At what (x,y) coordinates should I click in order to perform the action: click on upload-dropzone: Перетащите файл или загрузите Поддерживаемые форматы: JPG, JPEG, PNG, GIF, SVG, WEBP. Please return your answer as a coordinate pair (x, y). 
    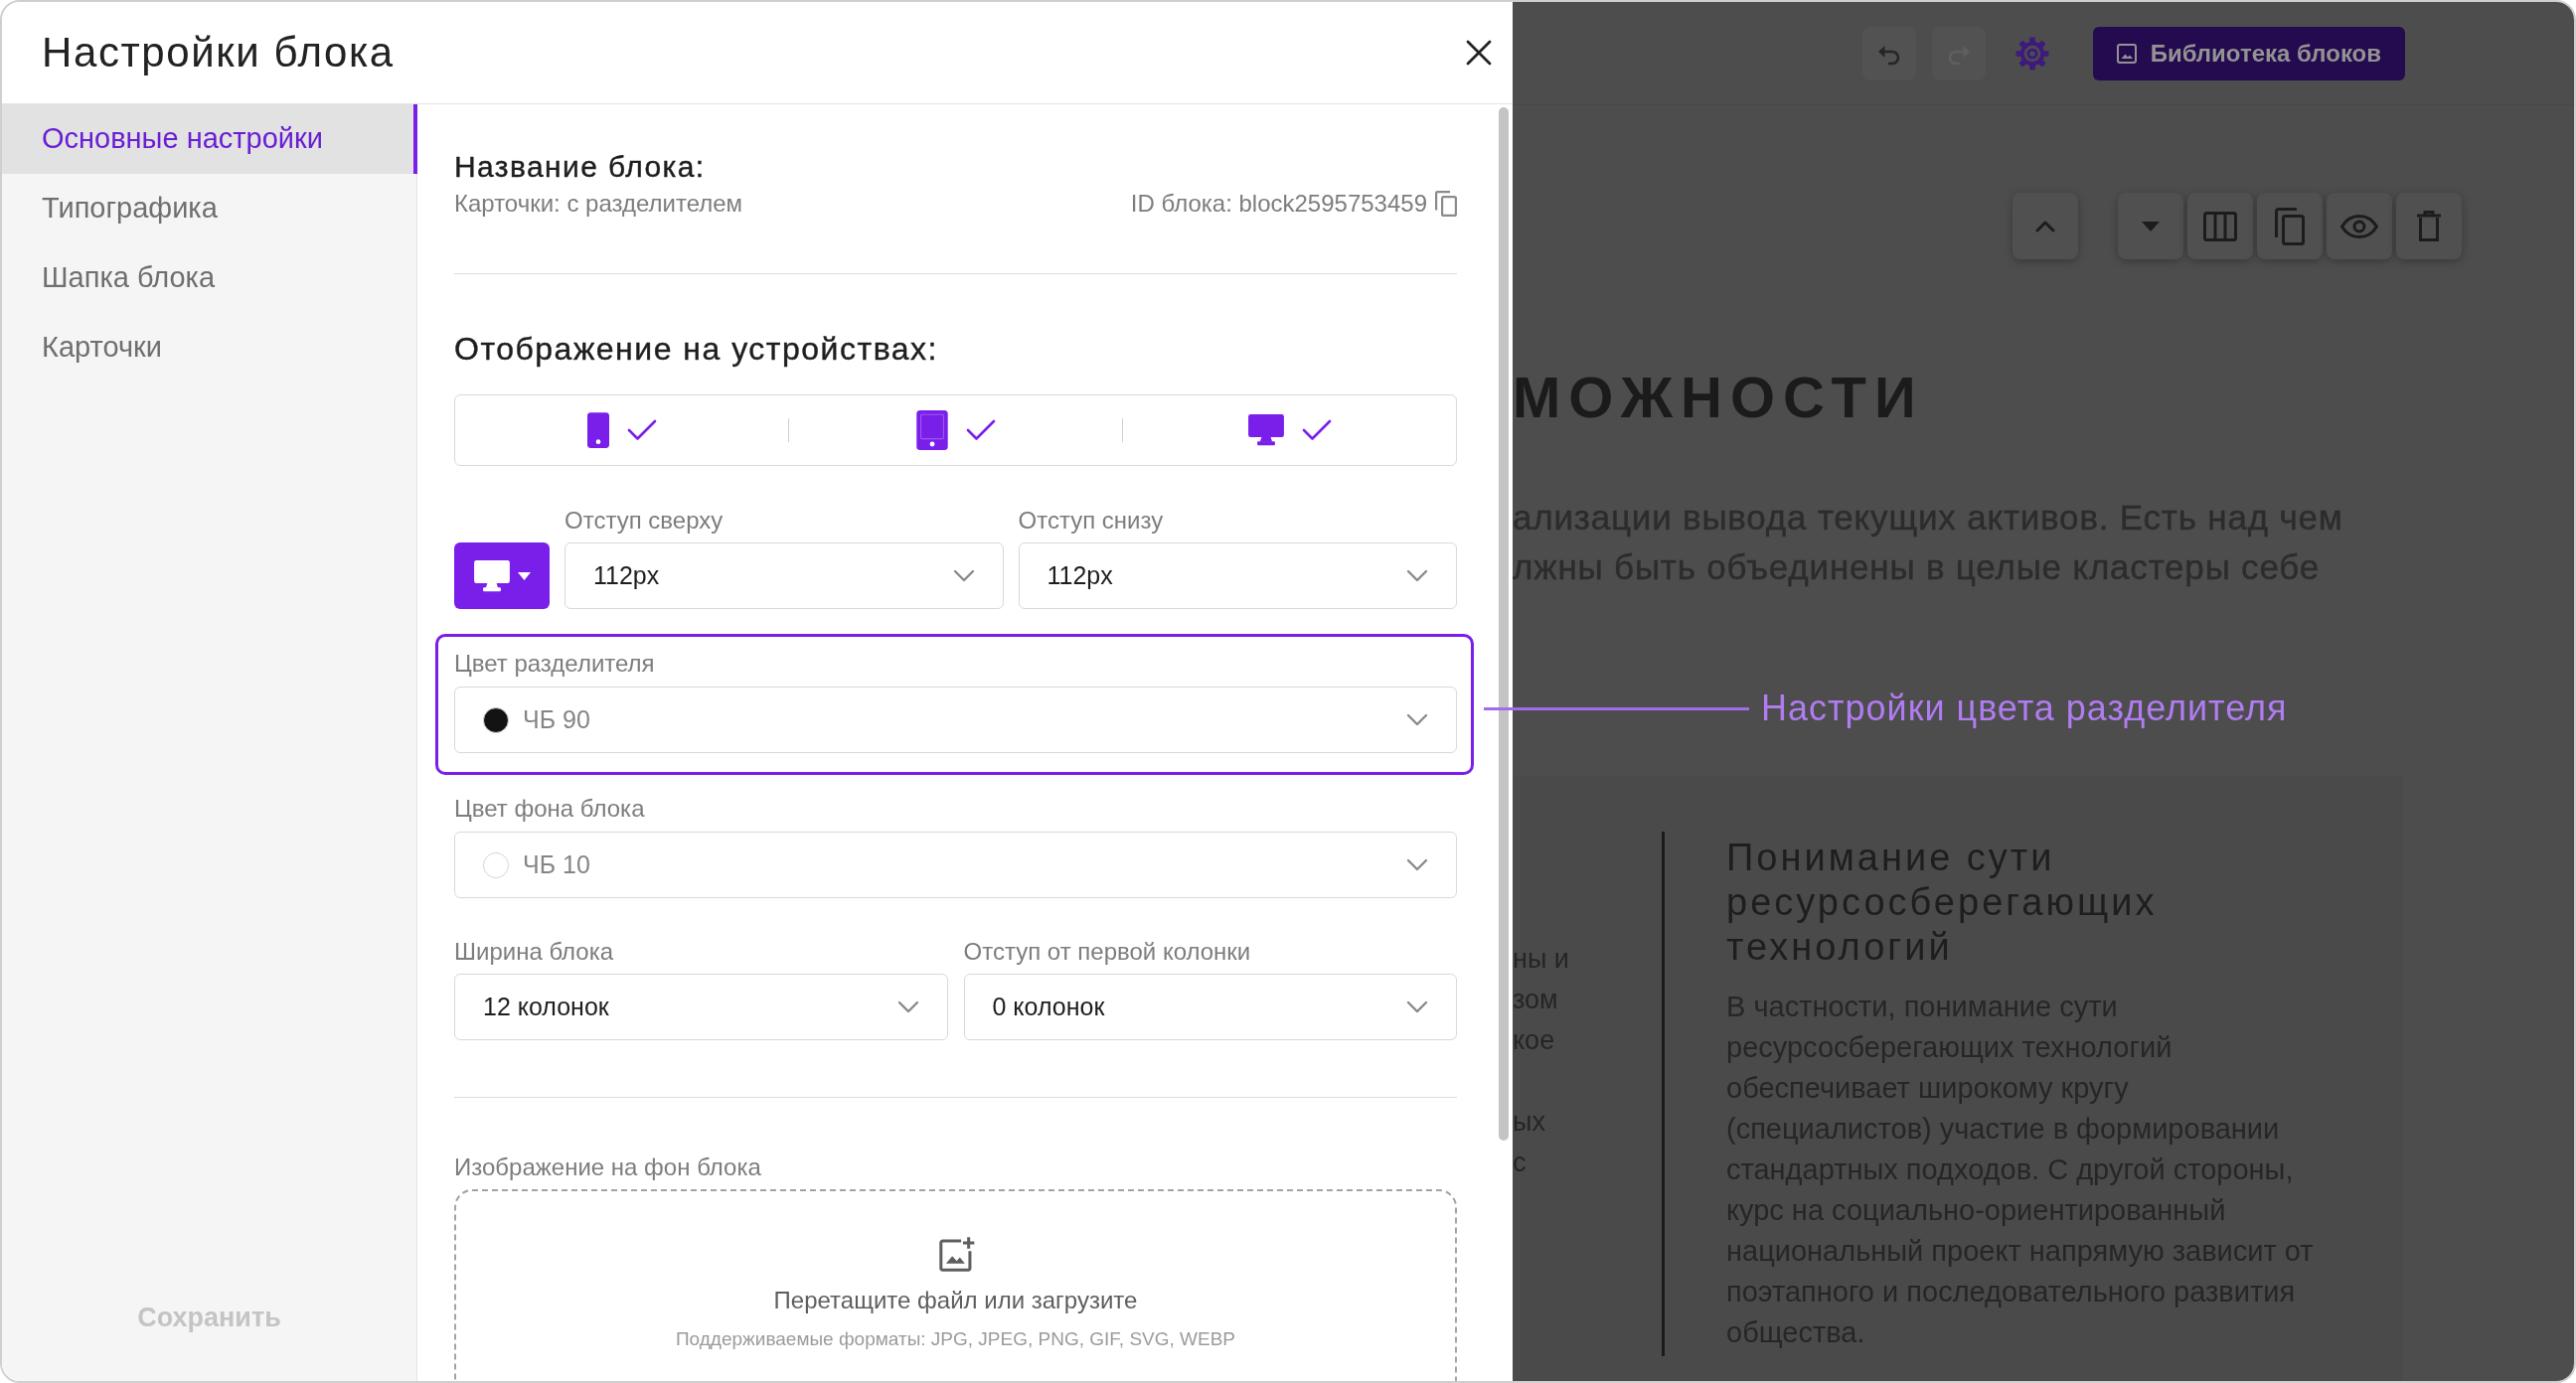
    Looking at the image, I should click on (955, 1285).